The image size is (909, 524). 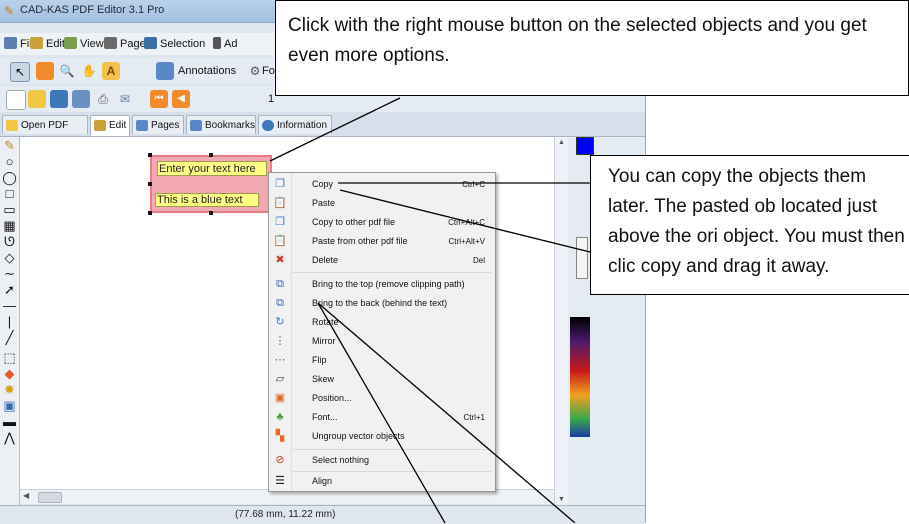 I want to click on text-object-2: This is a blue text, so click(x=207, y=200).